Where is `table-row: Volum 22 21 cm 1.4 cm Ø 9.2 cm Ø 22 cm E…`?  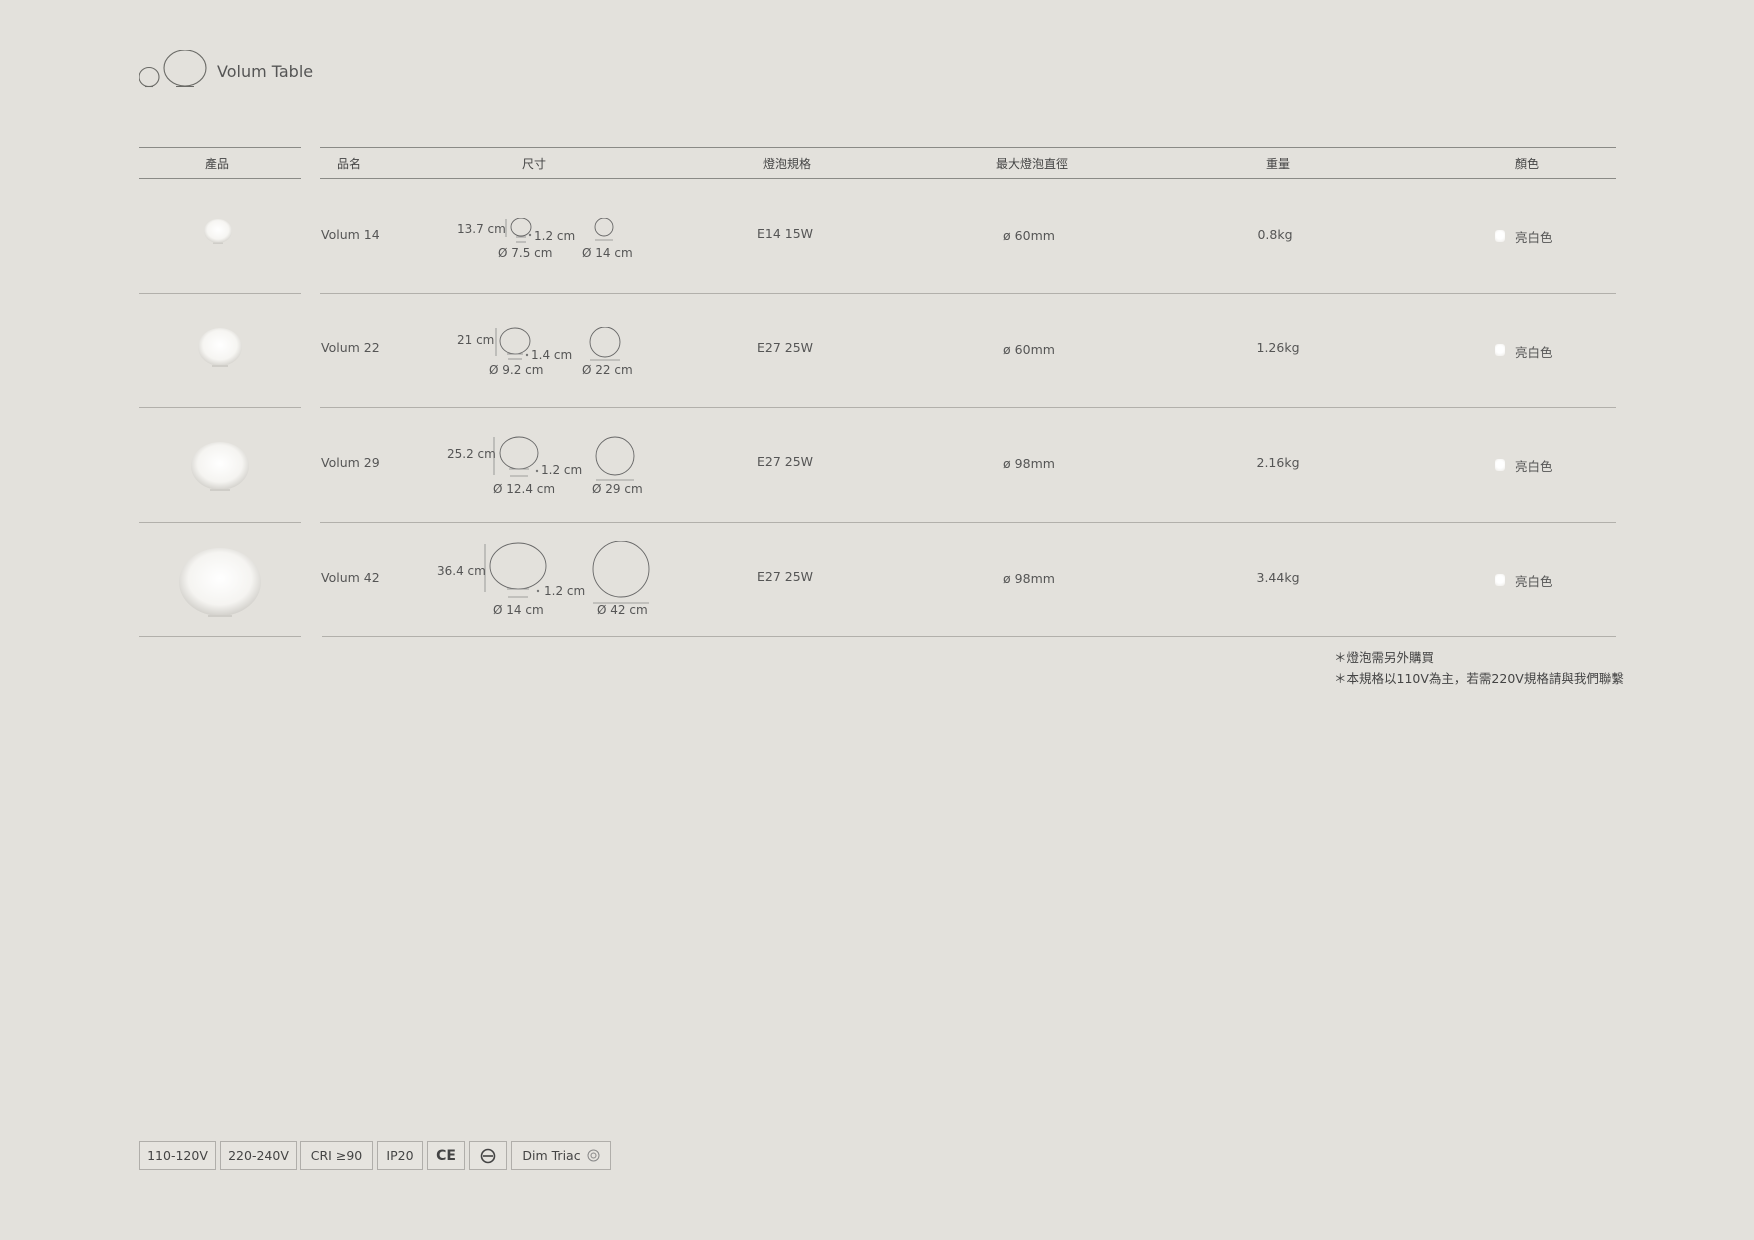 table-row: Volum 22 21 cm 1.4 cm Ø 9.2 cm Ø 22 cm E… is located at coordinates (877, 350).